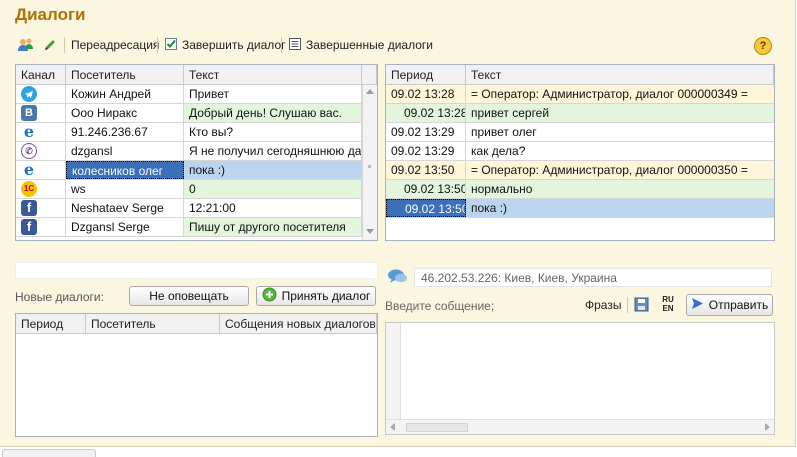  I want to click on text-cell: пока :), so click(273, 170).